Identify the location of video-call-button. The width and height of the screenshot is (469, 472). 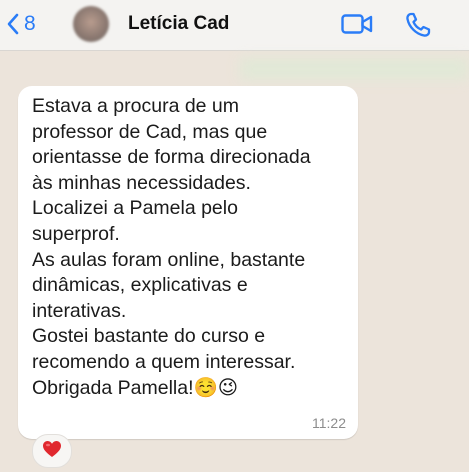
(357, 26).